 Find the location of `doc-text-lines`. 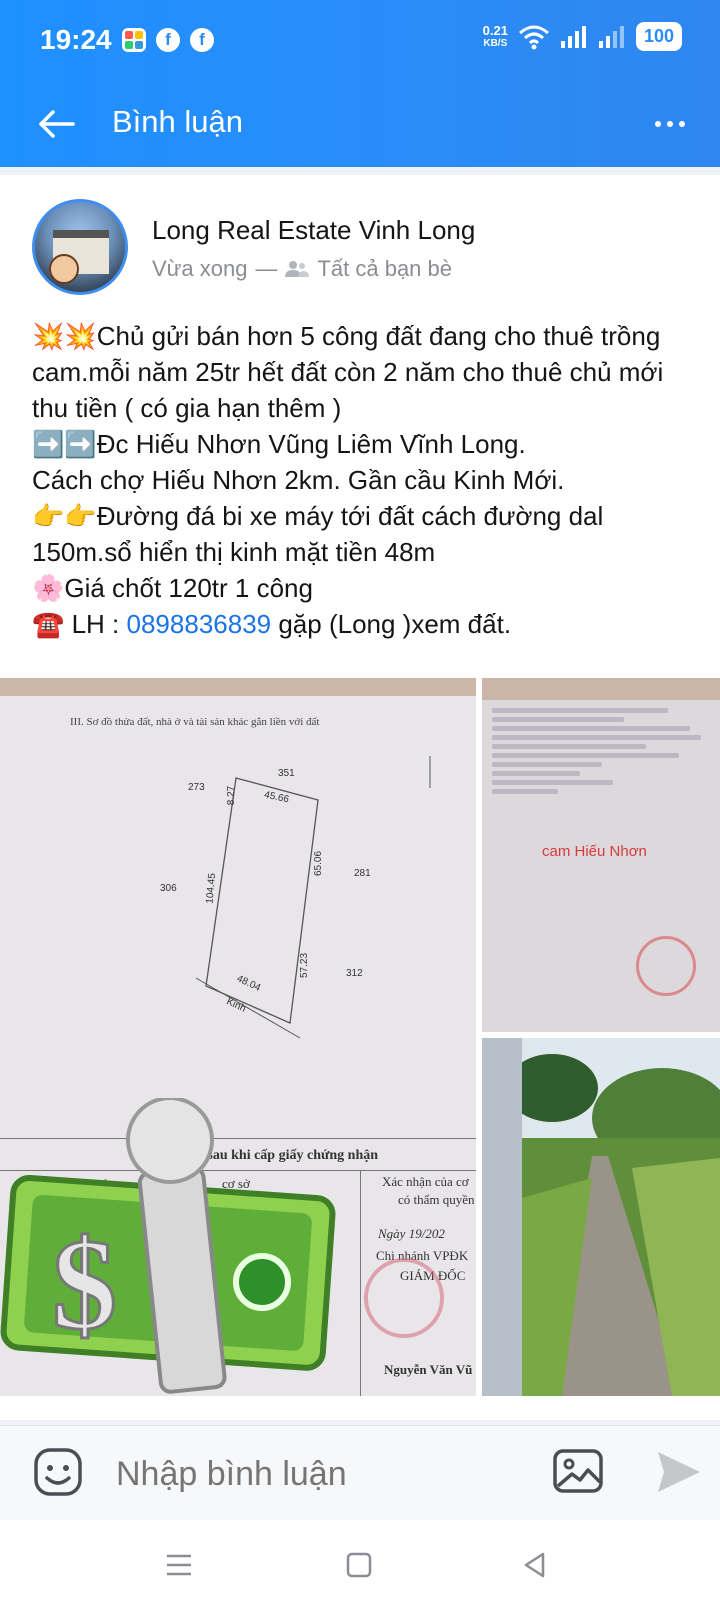

doc-text-lines is located at coordinates (602, 751).